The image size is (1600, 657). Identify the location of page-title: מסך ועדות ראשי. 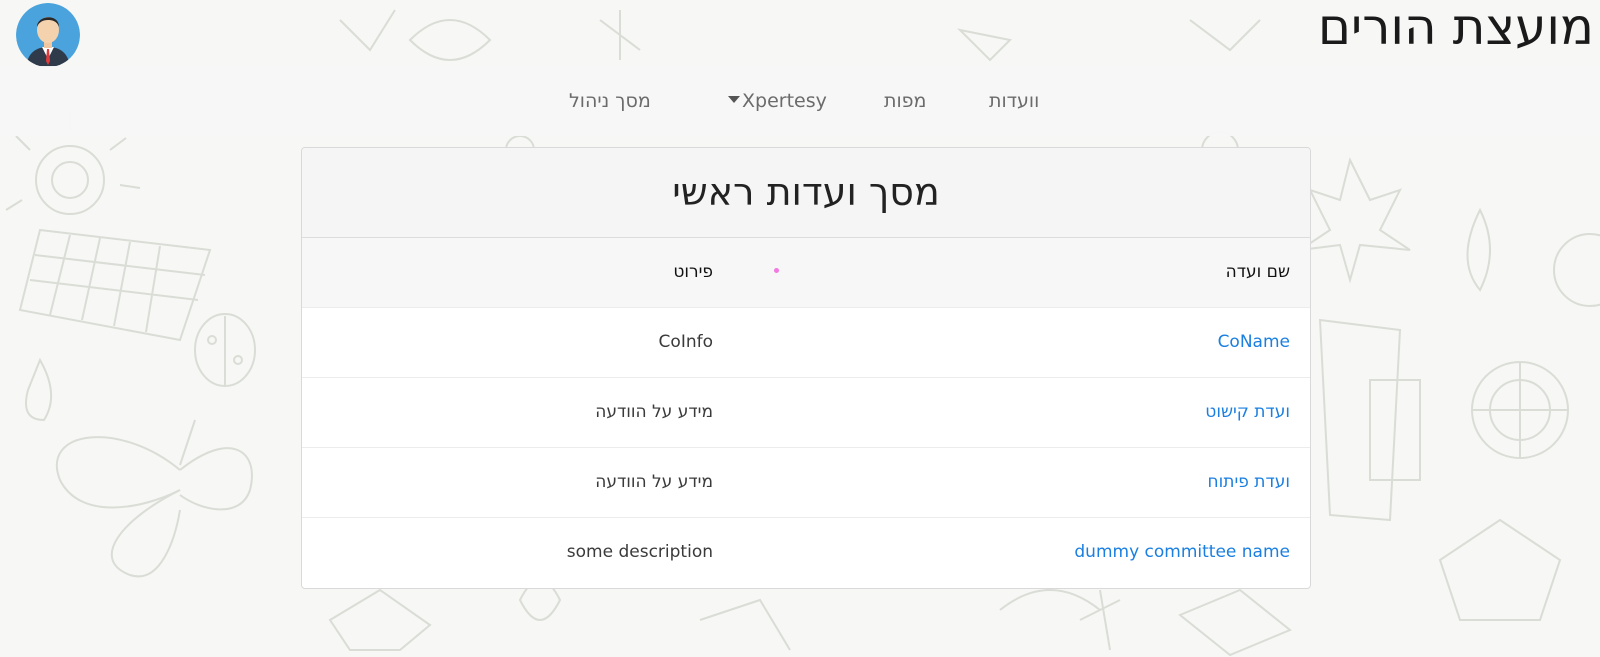
(806, 192).